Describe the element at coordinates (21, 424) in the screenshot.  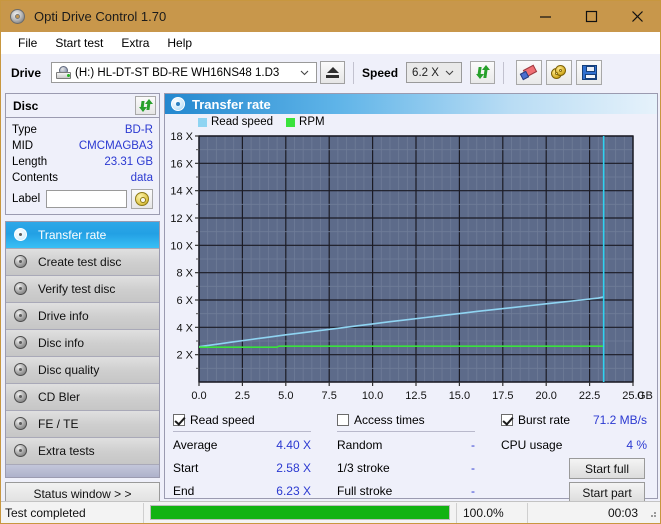
I see `fe-te-icon` at that location.